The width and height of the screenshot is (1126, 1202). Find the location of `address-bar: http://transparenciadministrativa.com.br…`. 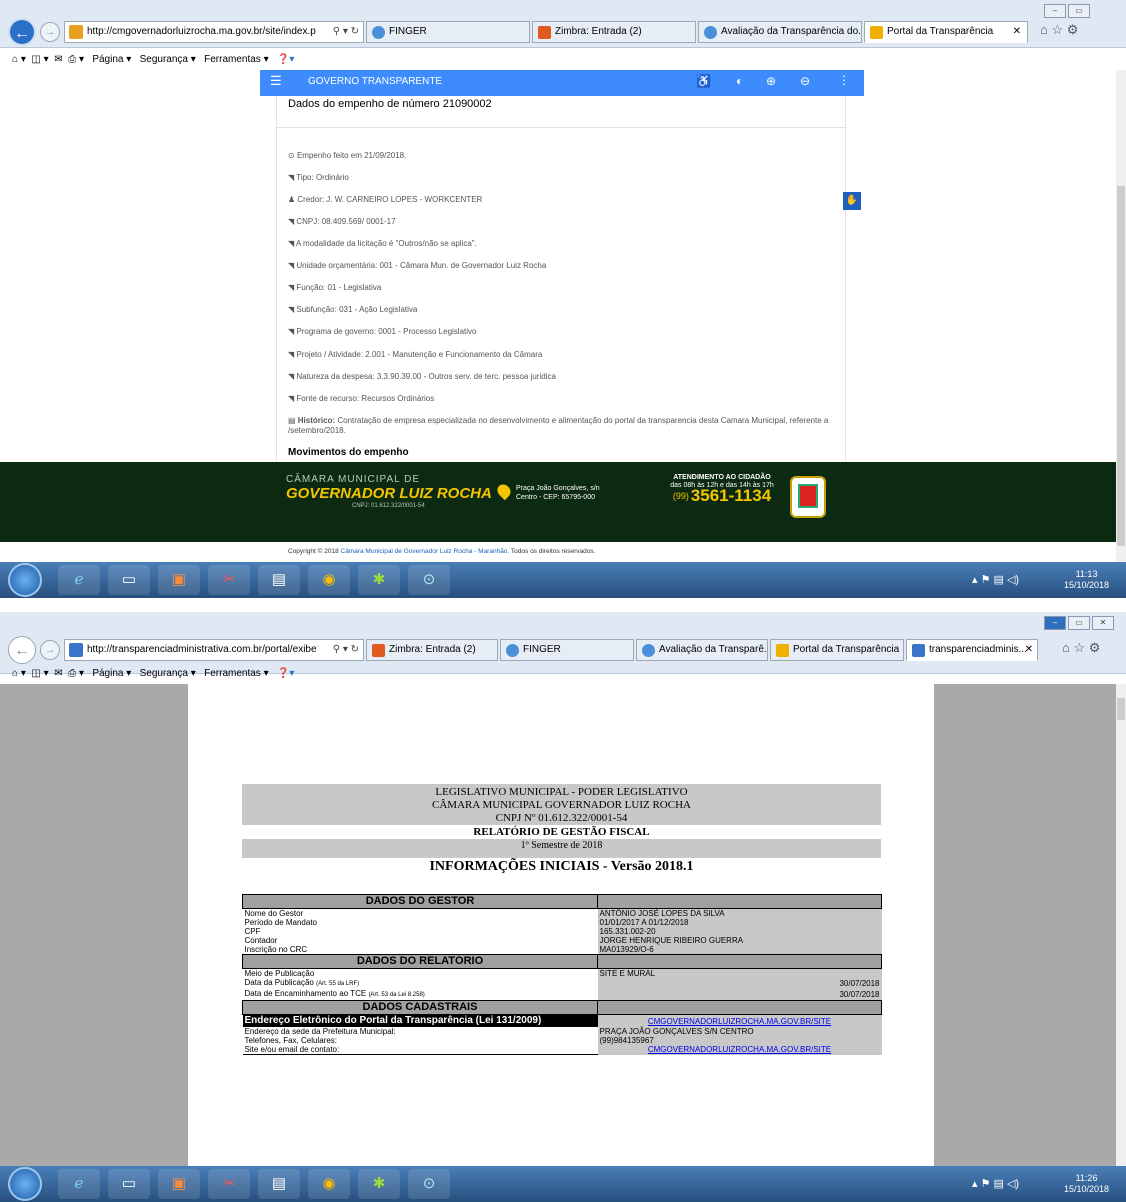

address-bar: http://transparenciadministrativa.com.br… is located at coordinates (214, 650).